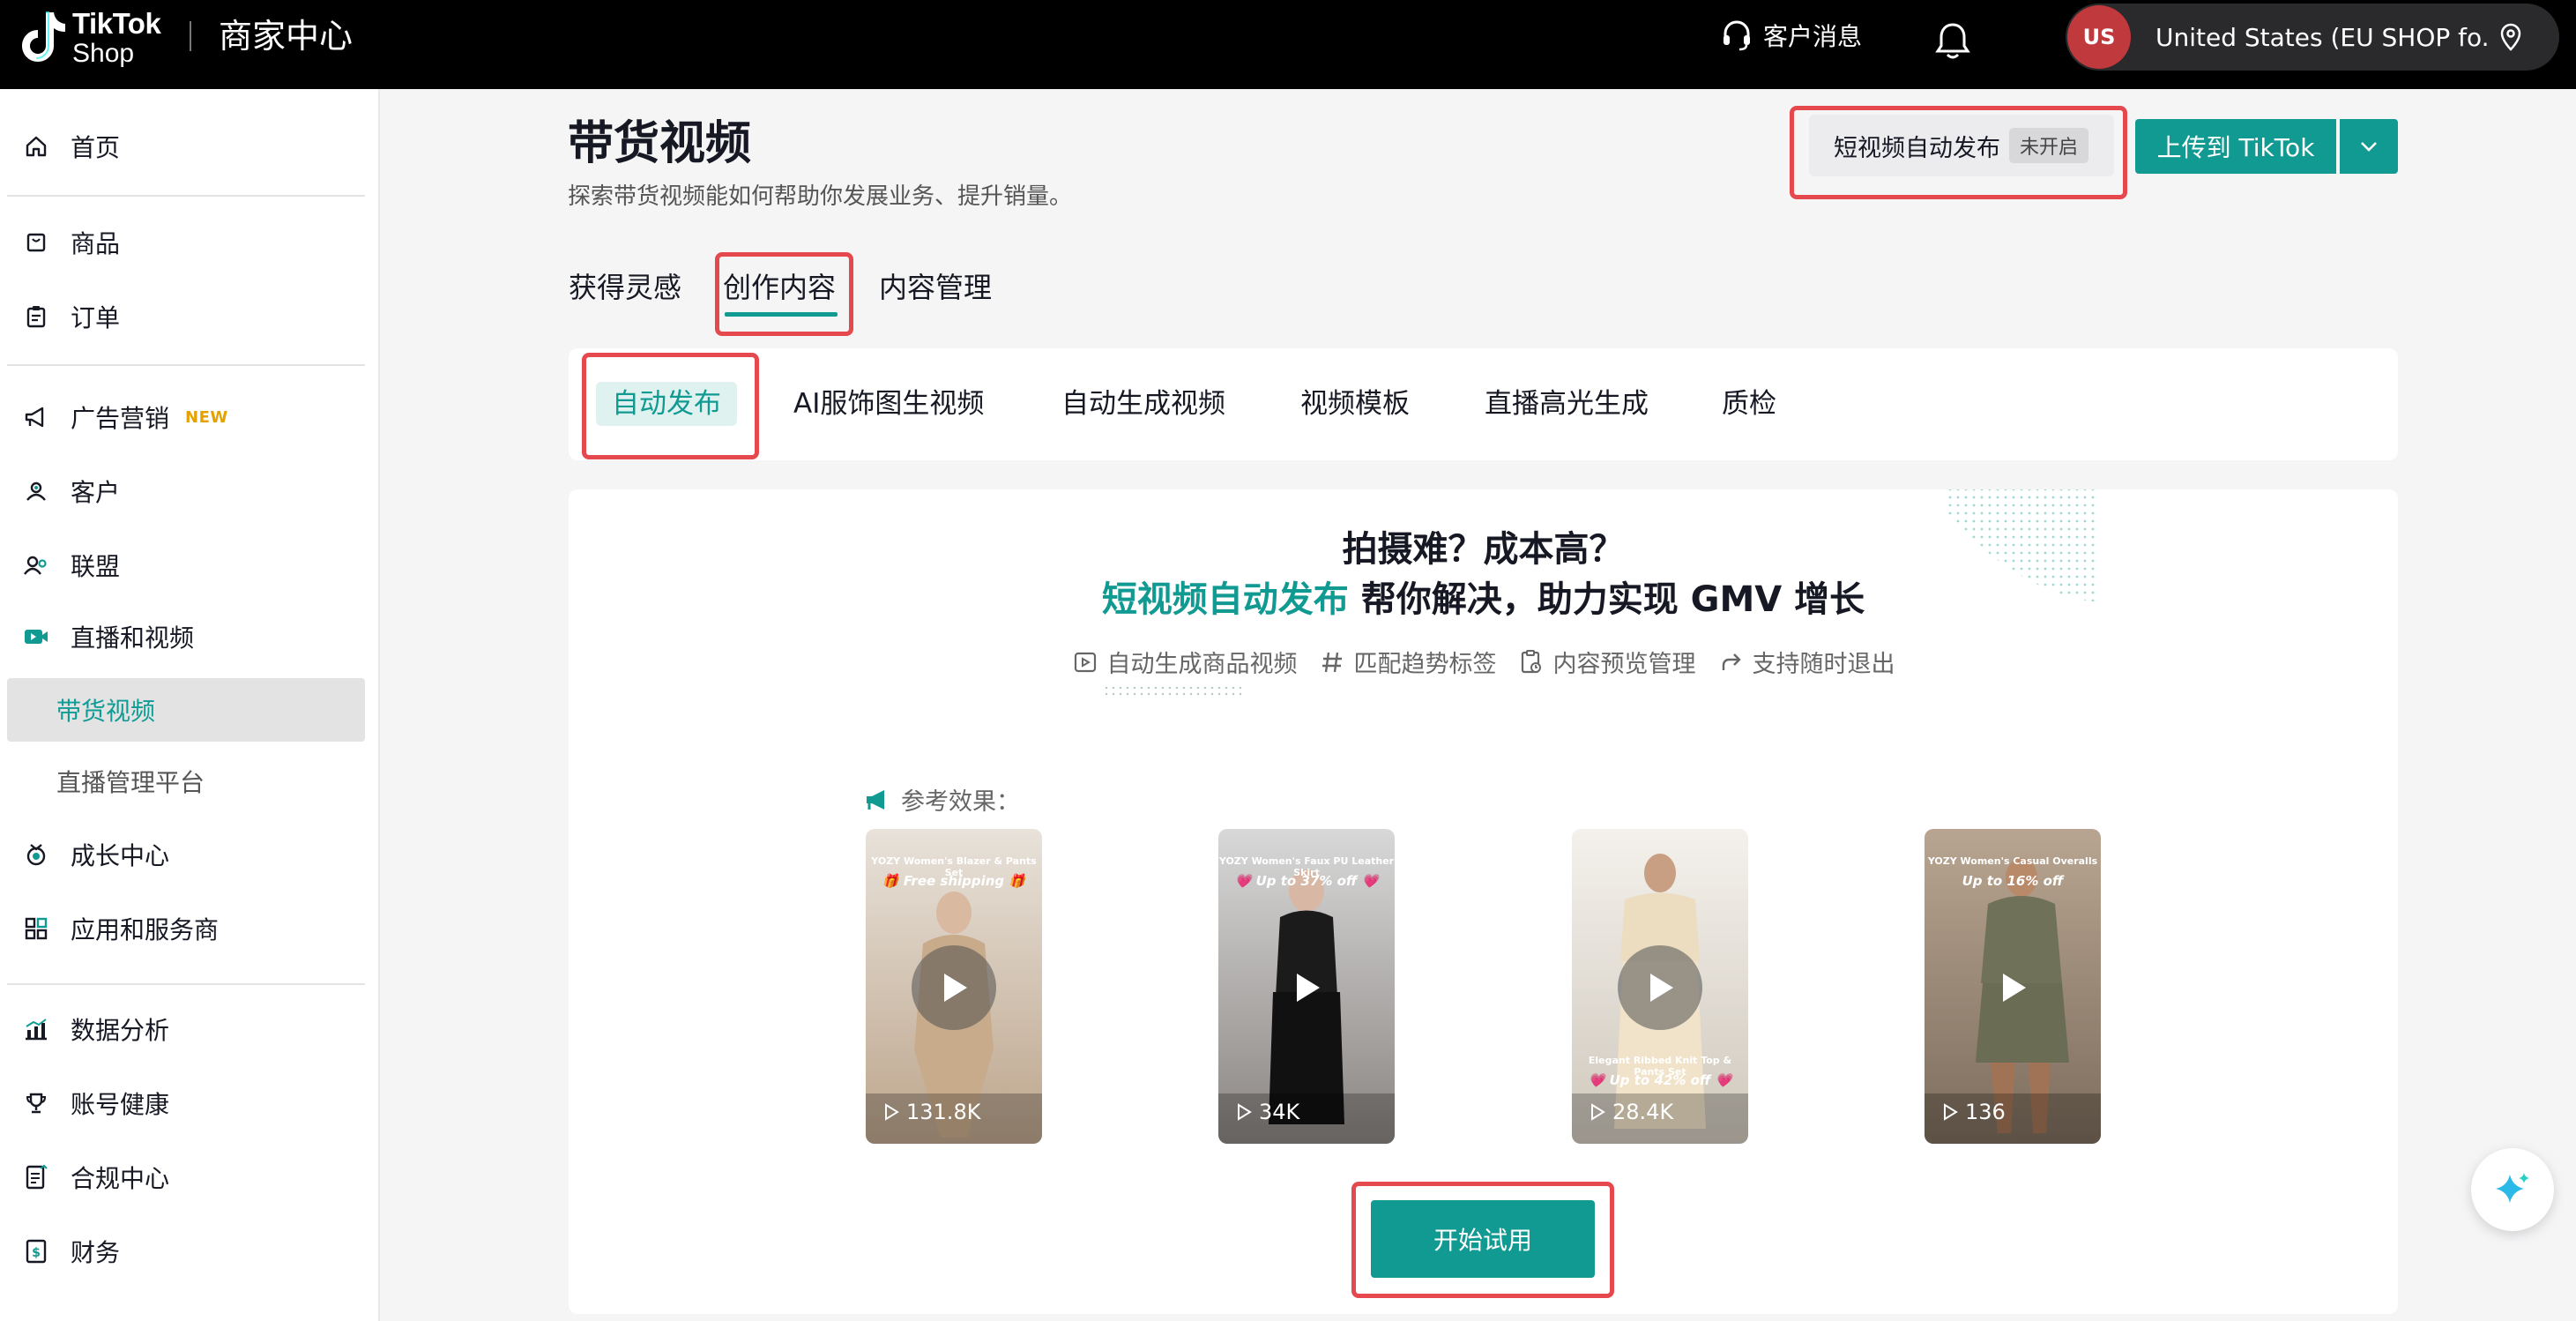 This screenshot has width=2576, height=1321. What do you see at coordinates (186, 1177) in the screenshot?
I see `sidebar-item-compliance: 合规中心` at bounding box center [186, 1177].